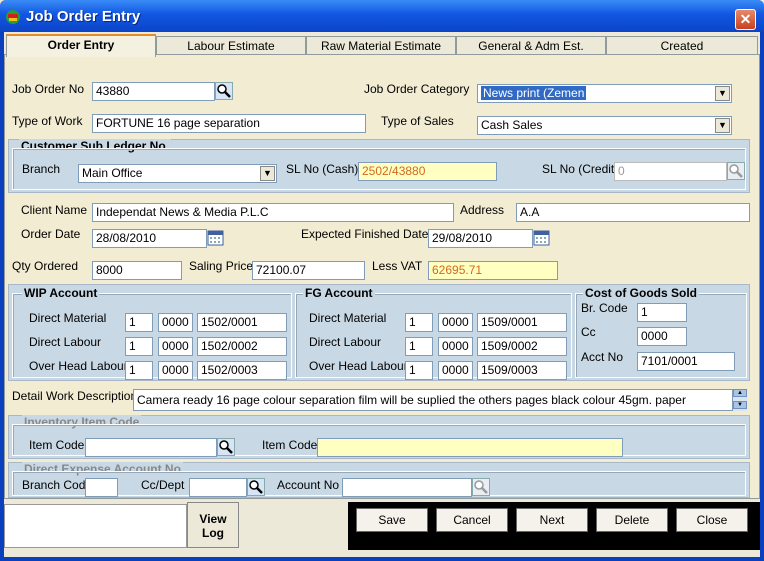 Image resolution: width=764 pixels, height=561 pixels. I want to click on wip-direct-labour-branch: 1, so click(139, 346).